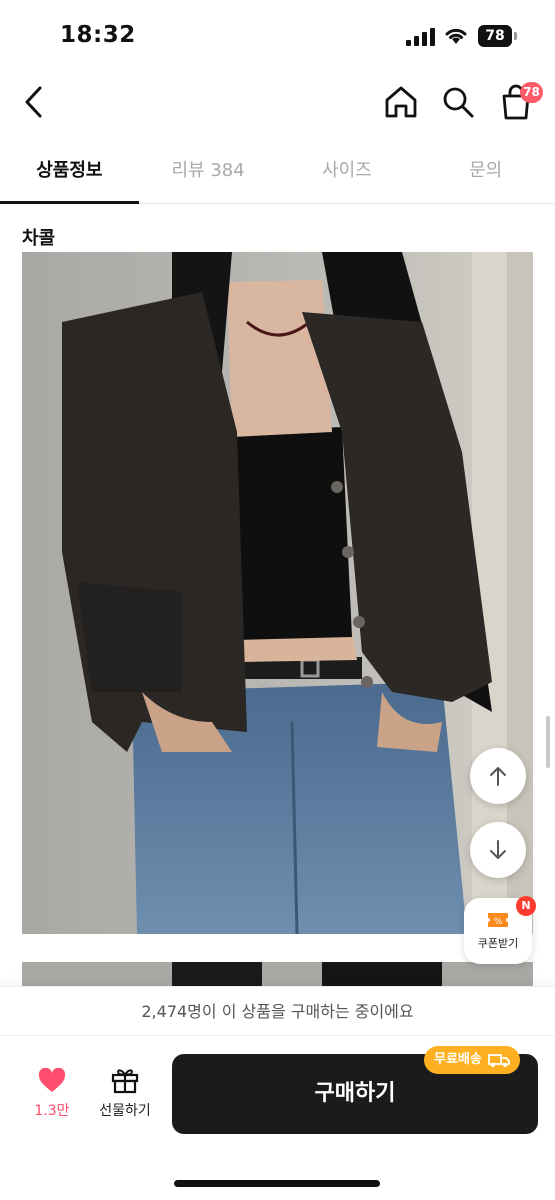 The height and width of the screenshot is (1200, 555). I want to click on status-time: 18:32, so click(98, 35).